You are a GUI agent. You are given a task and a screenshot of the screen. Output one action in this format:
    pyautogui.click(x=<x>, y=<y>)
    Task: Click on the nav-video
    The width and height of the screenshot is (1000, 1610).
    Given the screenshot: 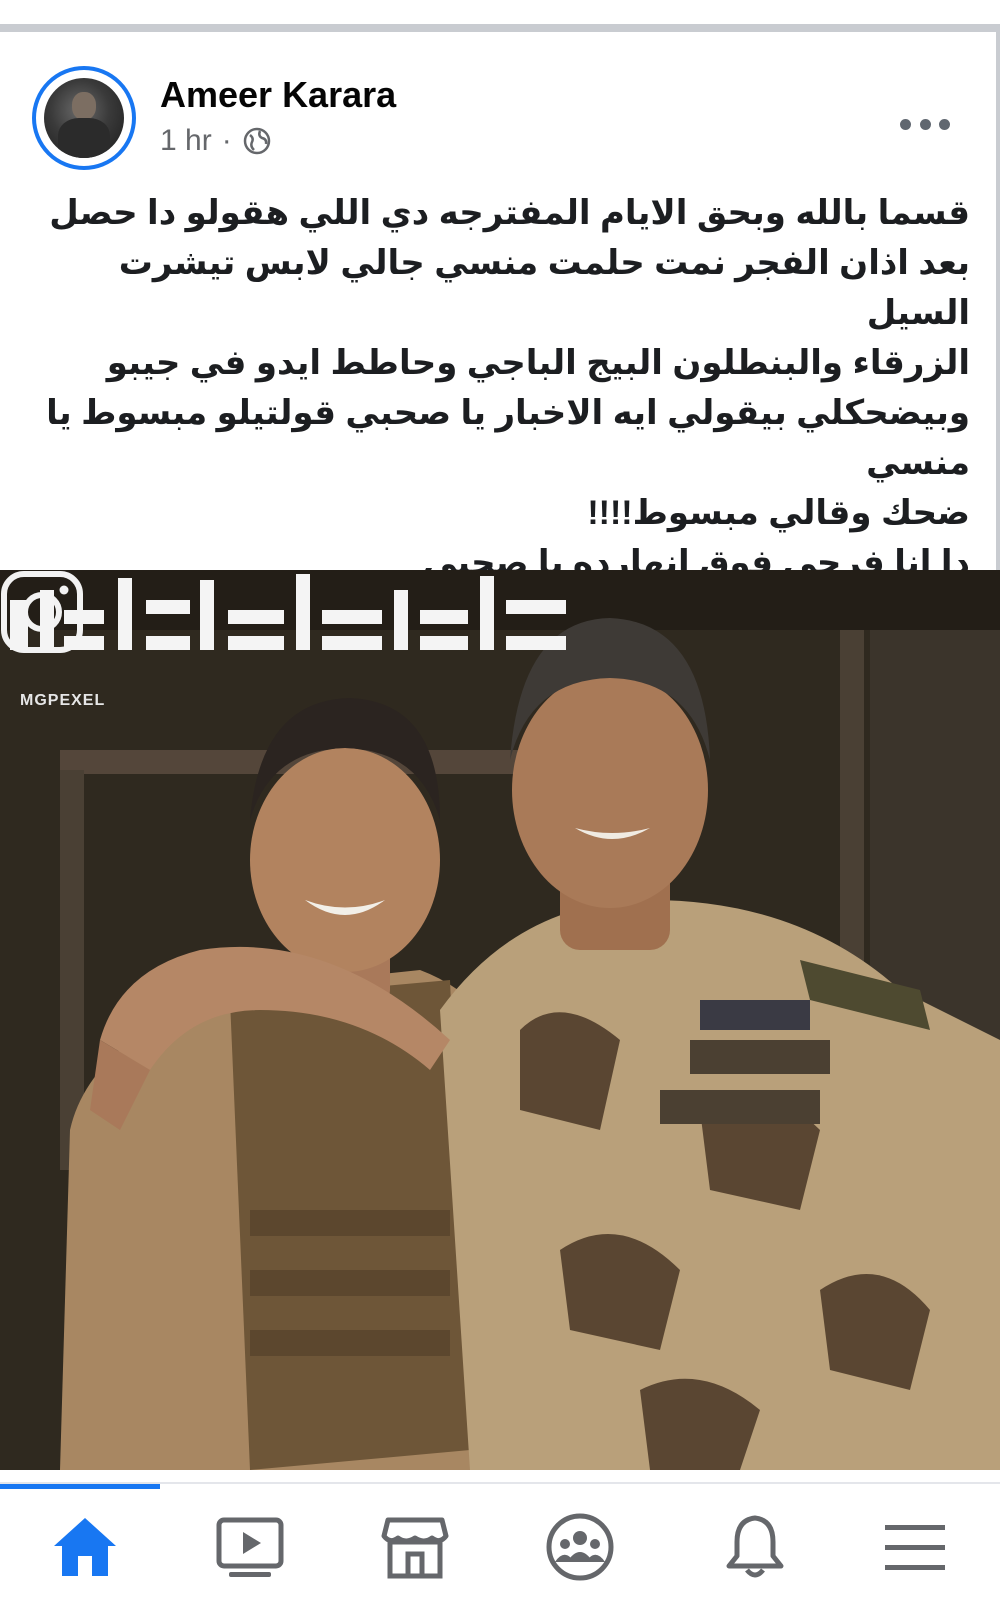 What is the action you would take?
    pyautogui.click(x=250, y=1547)
    